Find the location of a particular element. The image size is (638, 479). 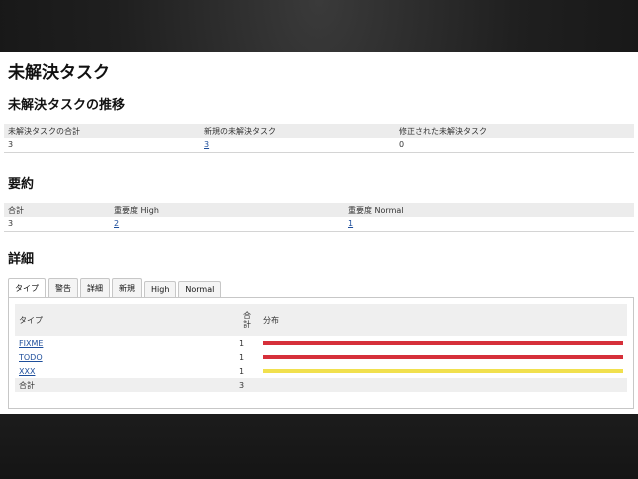

table-row: FIXME 1 is located at coordinates (321, 343).